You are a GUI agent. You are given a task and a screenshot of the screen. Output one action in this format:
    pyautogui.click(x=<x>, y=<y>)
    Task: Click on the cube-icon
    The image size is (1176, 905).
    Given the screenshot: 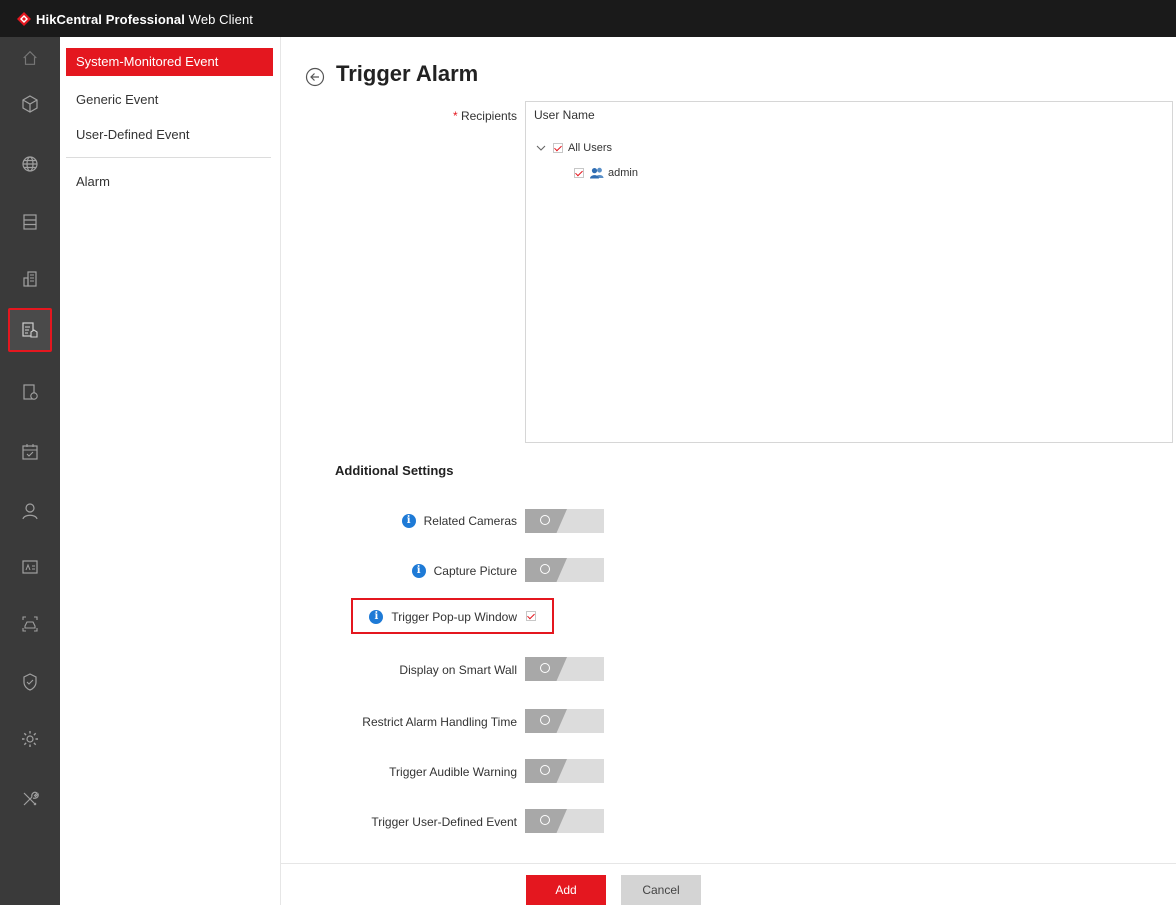 What is the action you would take?
    pyautogui.click(x=30, y=104)
    